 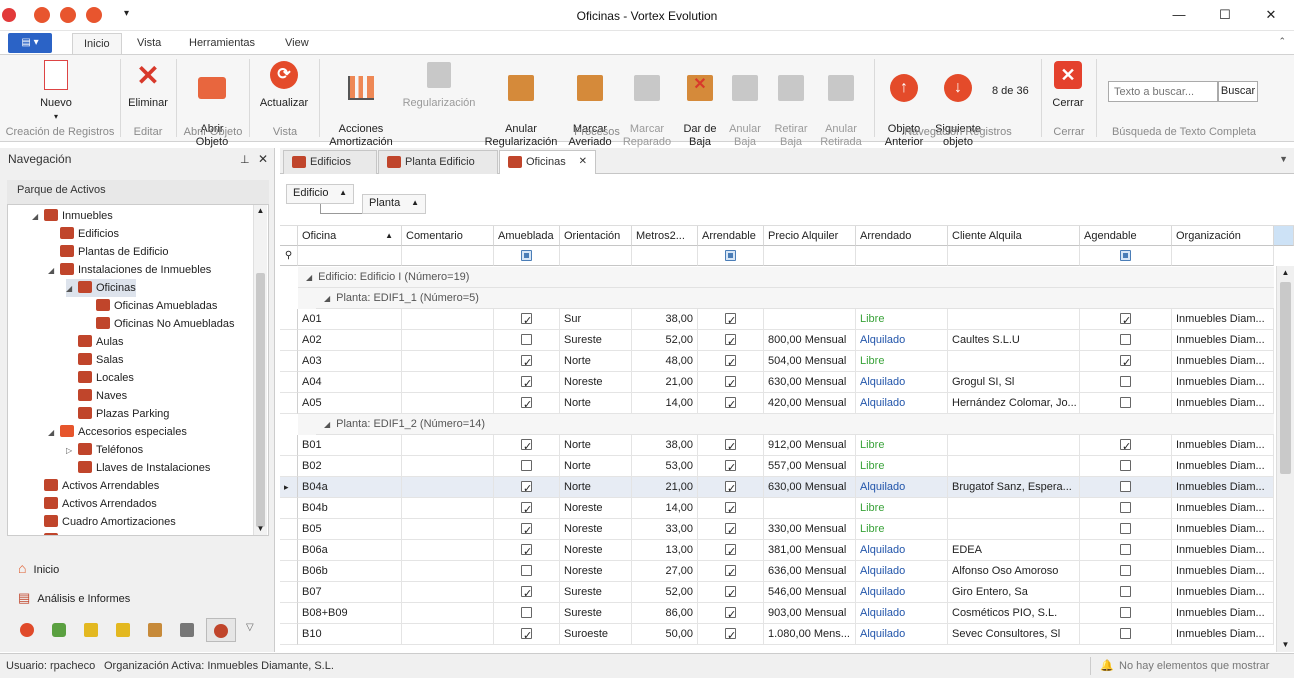 What do you see at coordinates (665, 592) in the screenshot?
I see `metros-cell: 52,00` at bounding box center [665, 592].